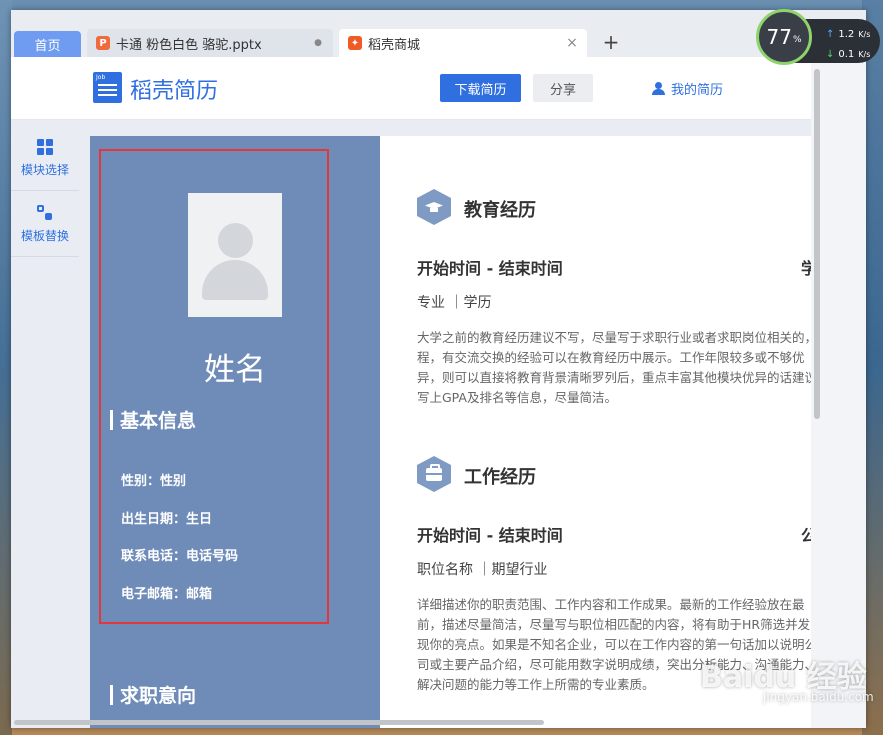 Image resolution: width=883 pixels, height=735 pixels. I want to click on swap-icon, so click(45, 212).